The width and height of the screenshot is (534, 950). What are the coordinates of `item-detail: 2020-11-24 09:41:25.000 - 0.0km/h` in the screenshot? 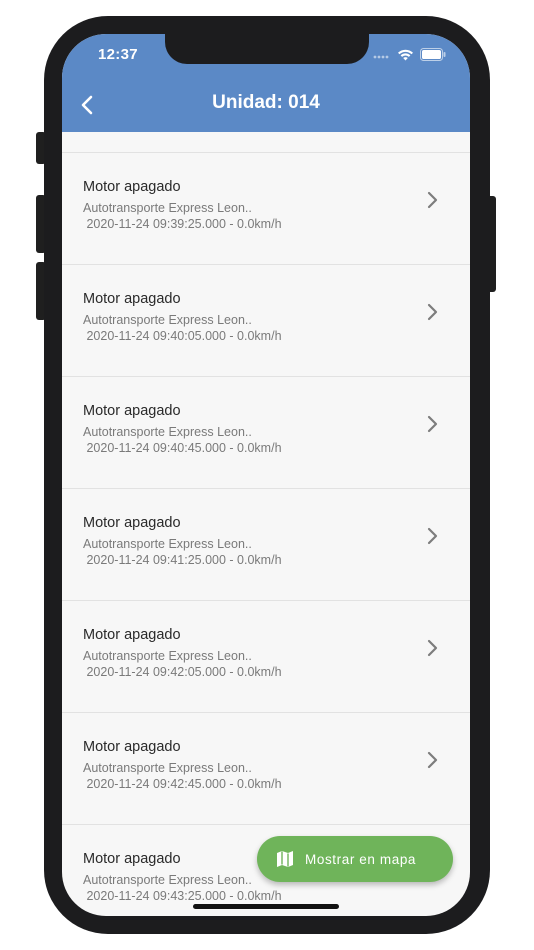 It's located at (182, 560).